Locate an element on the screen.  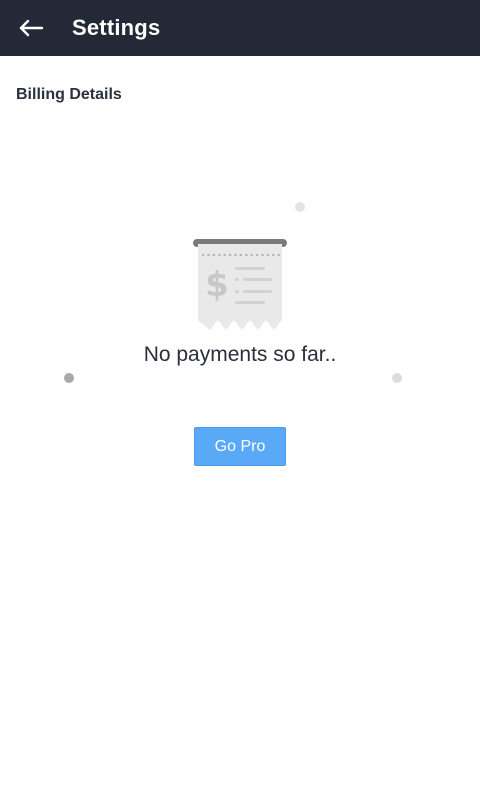
billing-details-heading: Billing Details is located at coordinates (69, 94).